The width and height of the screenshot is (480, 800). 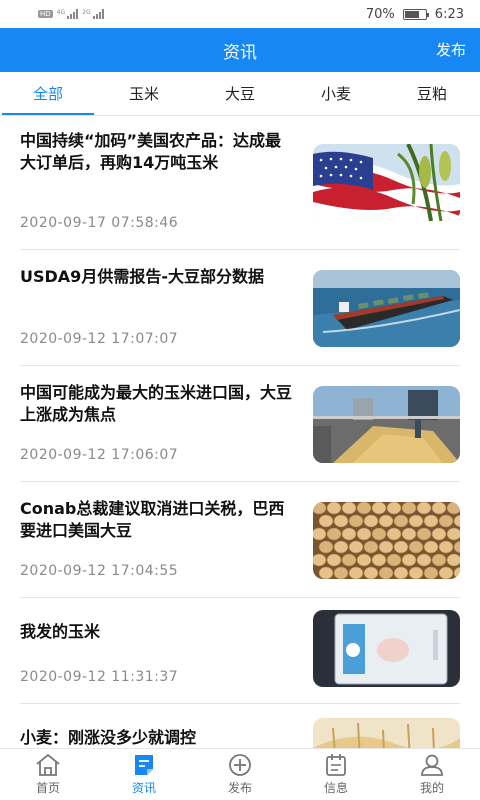 I want to click on plus-circle-icon, so click(x=240, y=765).